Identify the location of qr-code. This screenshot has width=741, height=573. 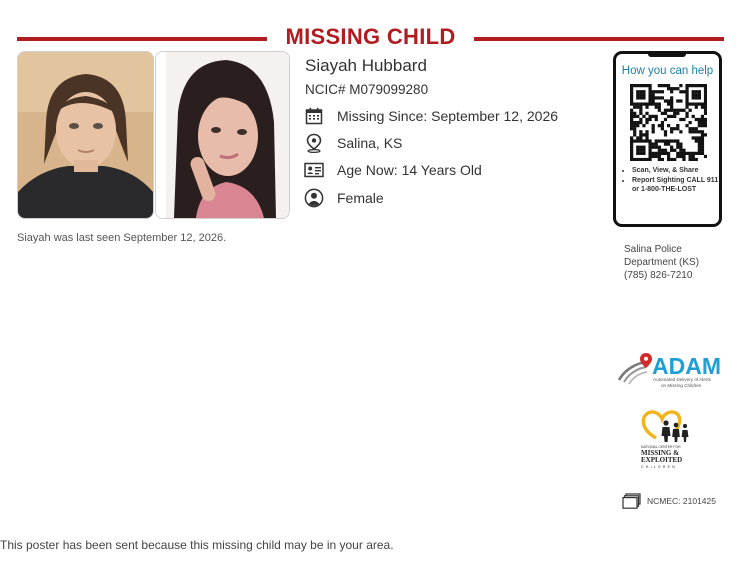
(668, 122).